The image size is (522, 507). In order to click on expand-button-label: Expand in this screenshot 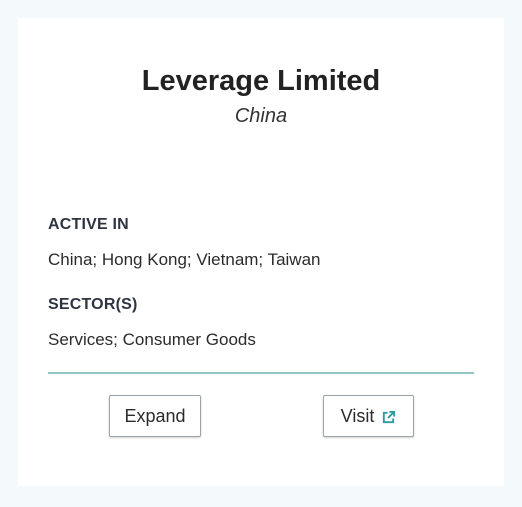, I will do `click(155, 415)`.